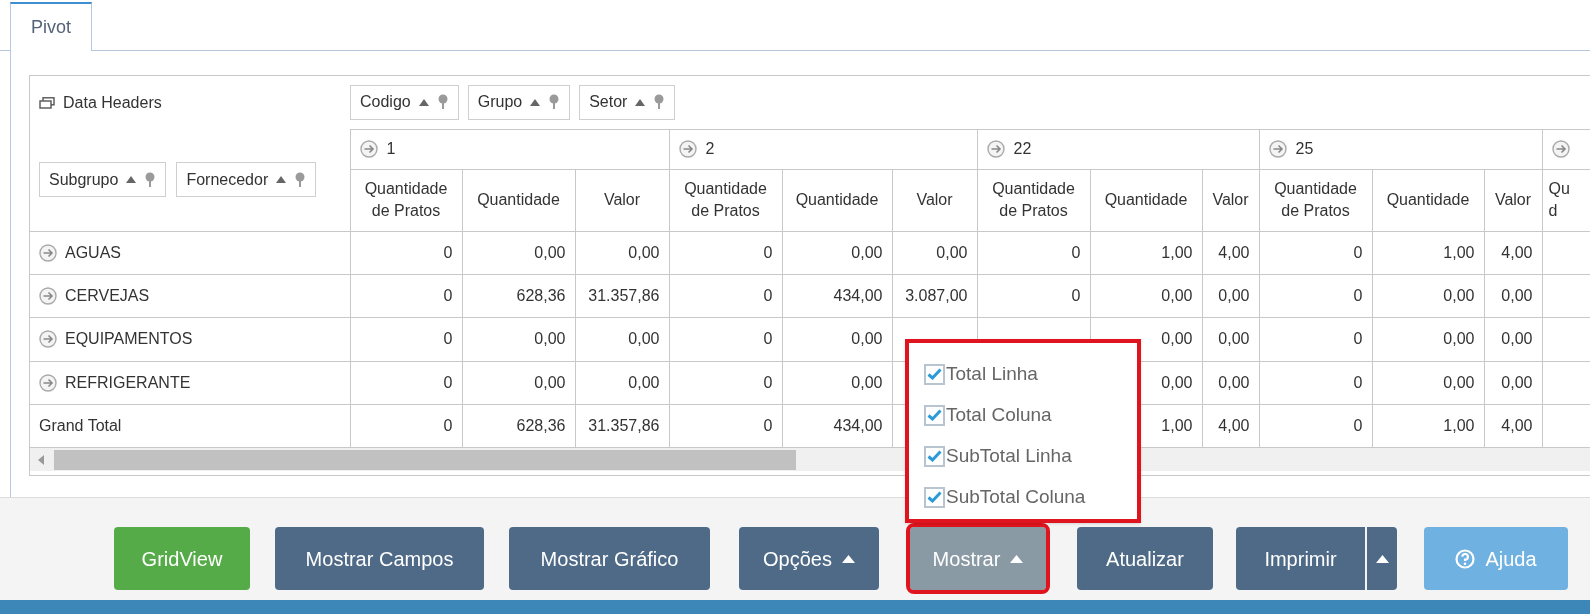 Image resolution: width=1590 pixels, height=614 pixels. Describe the element at coordinates (1030, 374) in the screenshot. I see `menu-checkbox-item: Total Linha` at that location.